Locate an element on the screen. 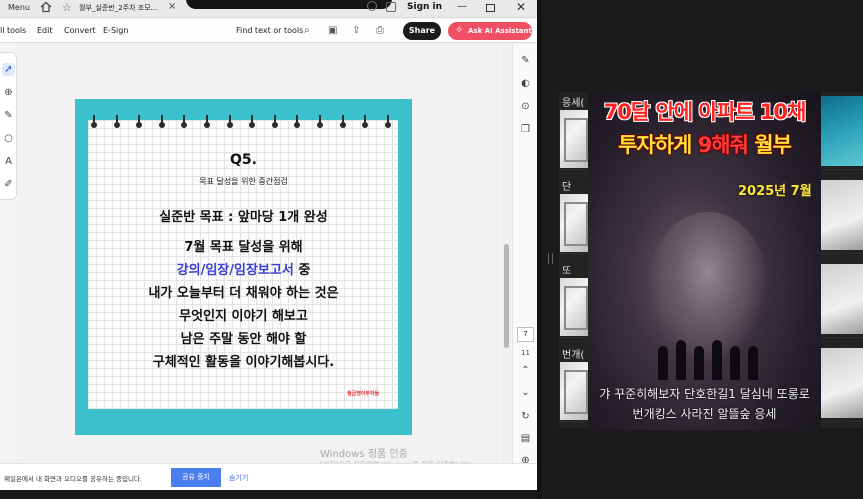  poster-headline-2a: 투자하게 is located at coordinates (658, 145).